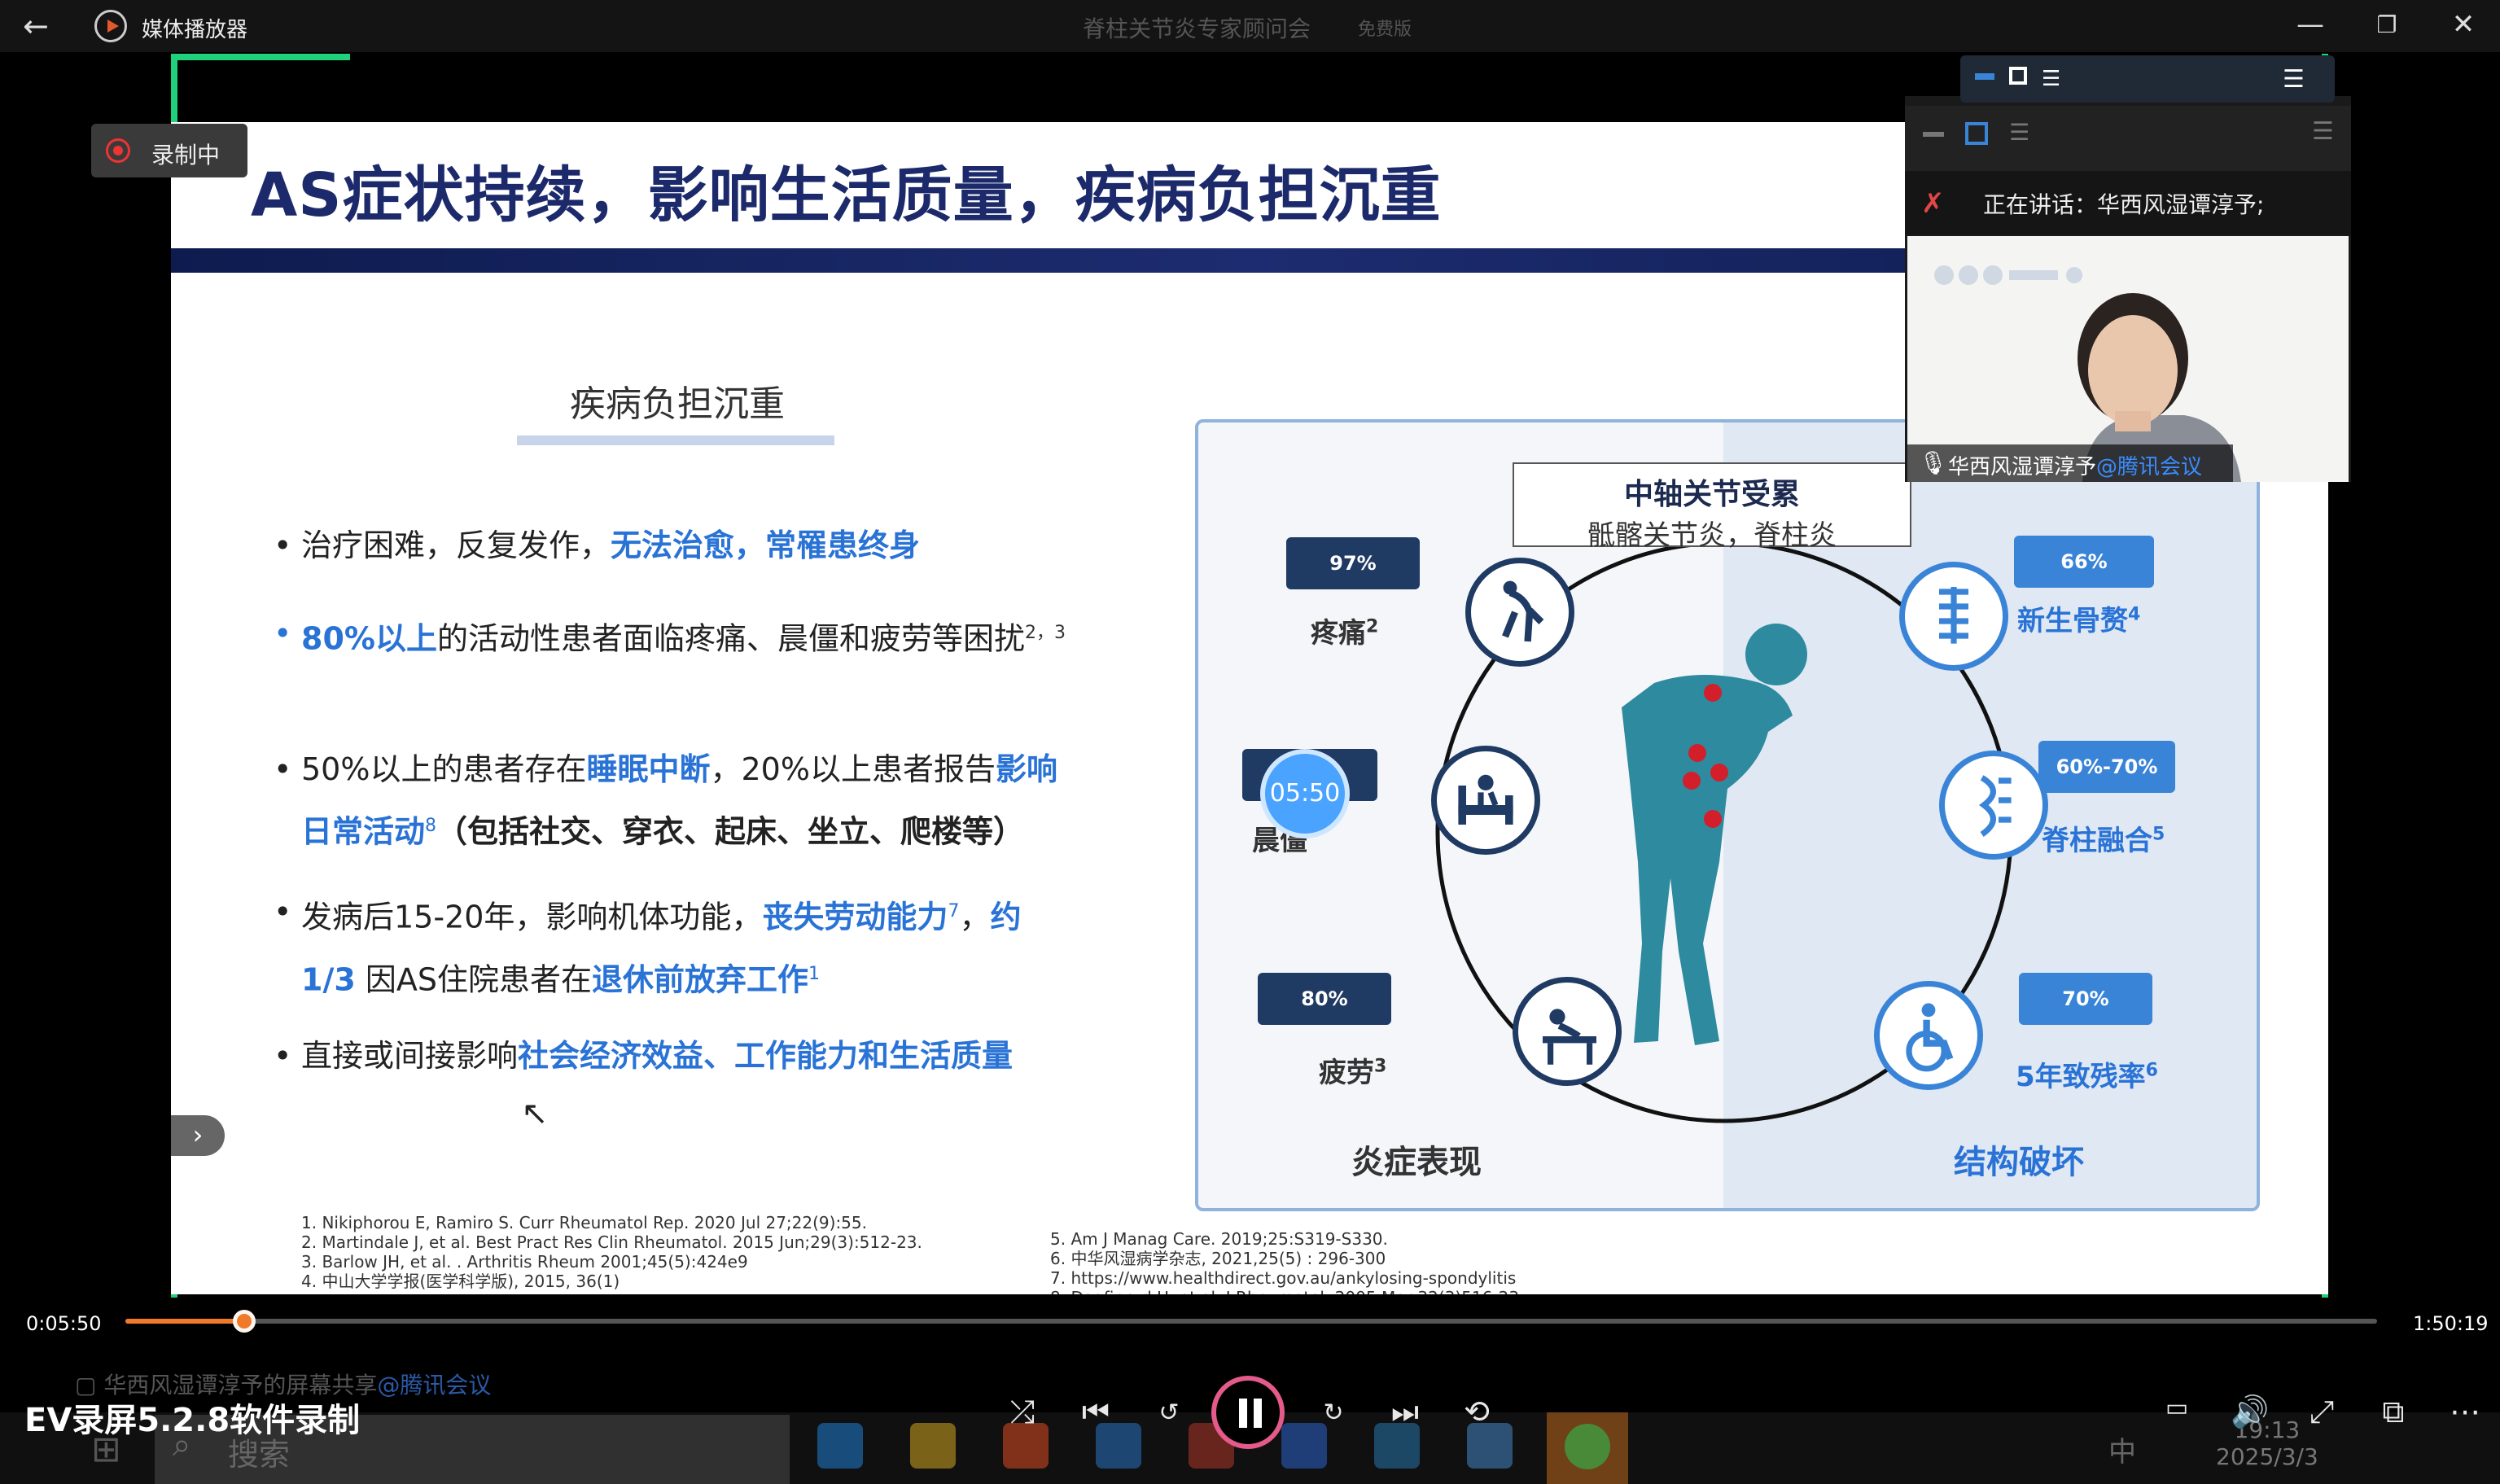  I want to click on bullet-1: • 治疗困难，反复发作，无法治愈，常罹患终身, so click(597, 545).